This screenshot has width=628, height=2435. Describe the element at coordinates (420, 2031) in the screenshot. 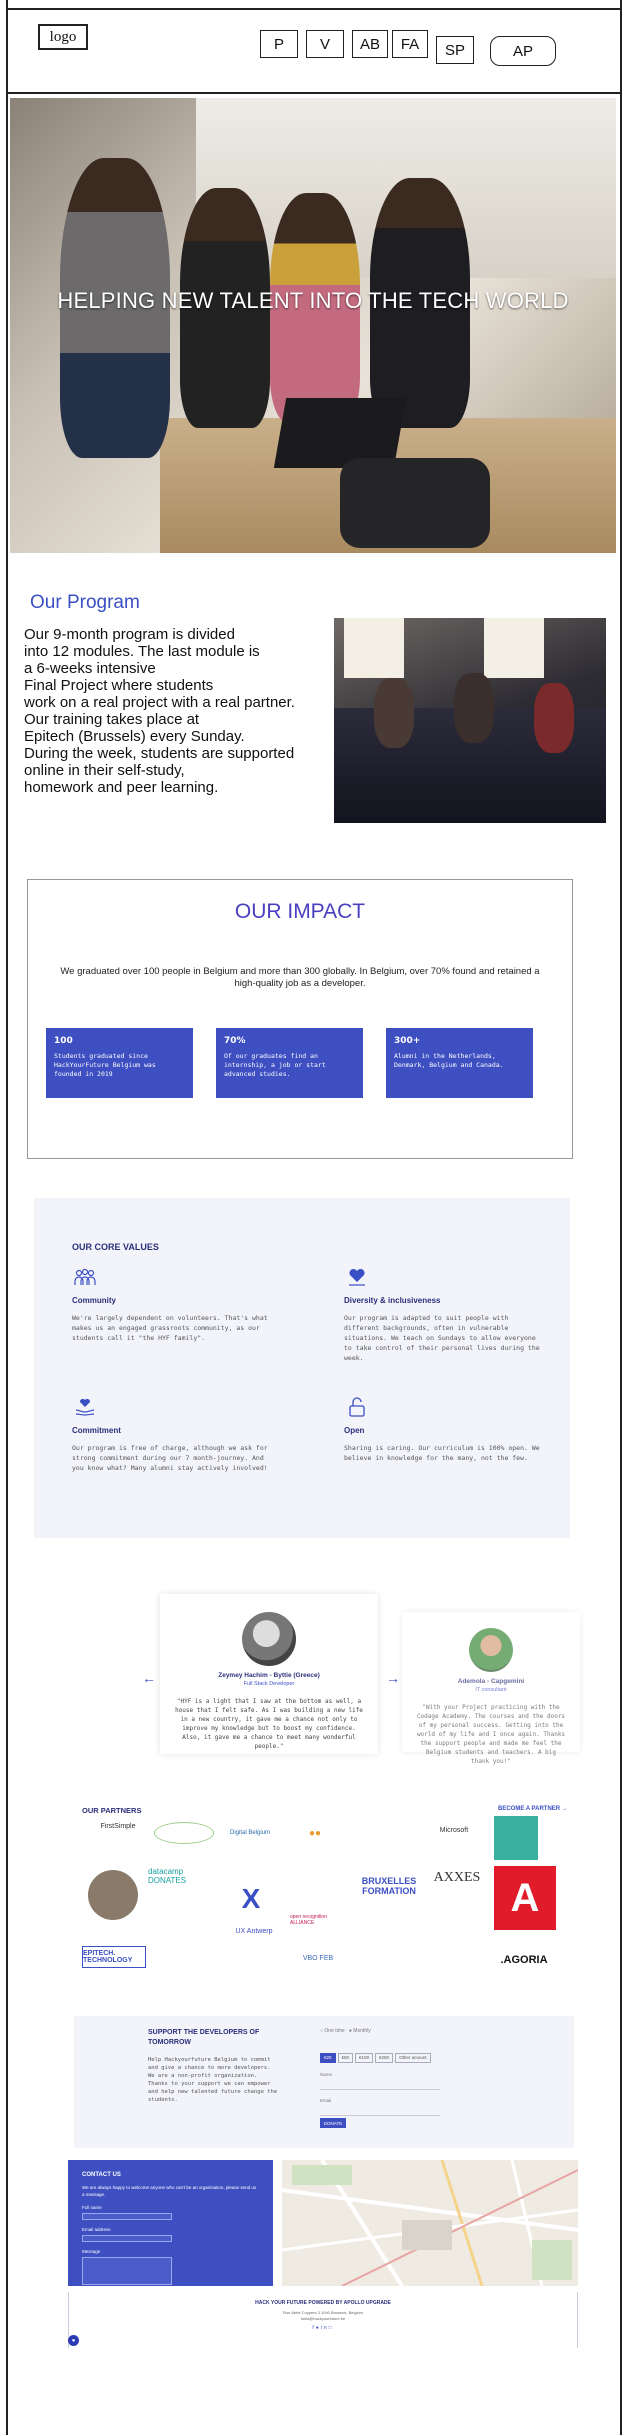

I see `frequency-radio: ○ One time ● Monthly` at that location.